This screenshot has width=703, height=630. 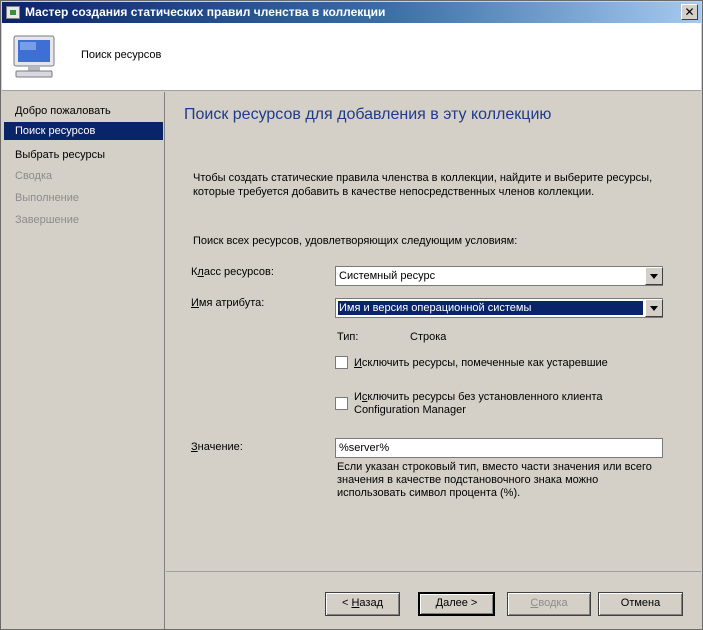 I want to click on attribute-name-value: Имя и версия операционной системы, so click(x=490, y=308).